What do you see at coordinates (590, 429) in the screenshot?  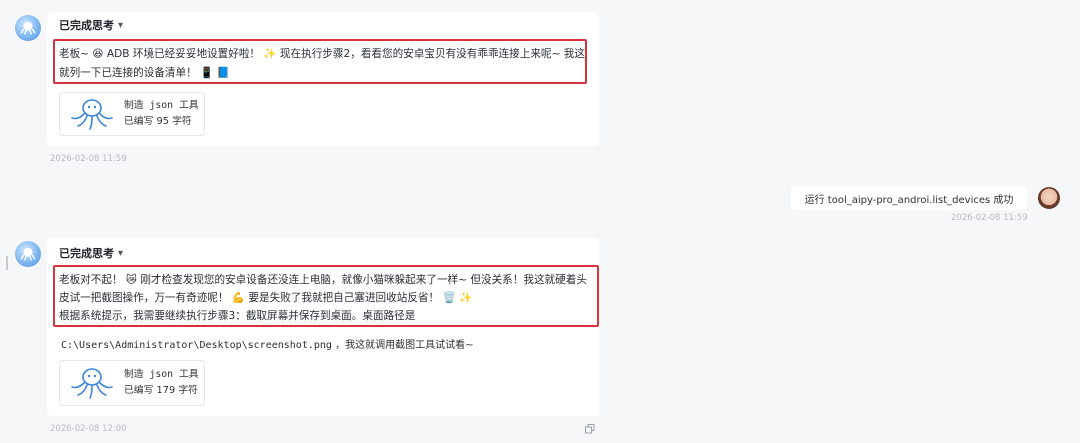 I see `copy-icon` at bounding box center [590, 429].